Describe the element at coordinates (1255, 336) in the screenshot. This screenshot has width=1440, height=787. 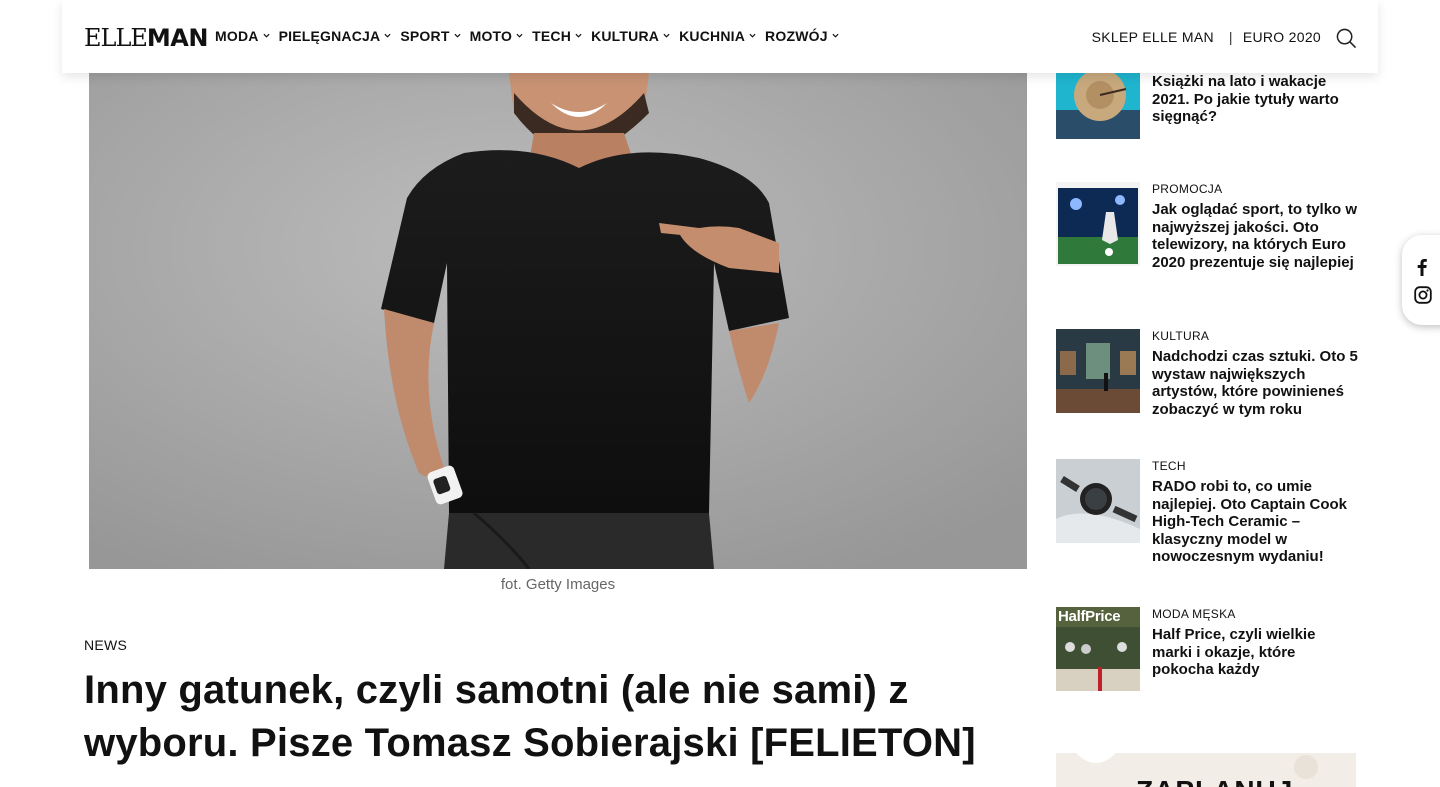
I see `sidebar-article-category: KULTURA` at that location.